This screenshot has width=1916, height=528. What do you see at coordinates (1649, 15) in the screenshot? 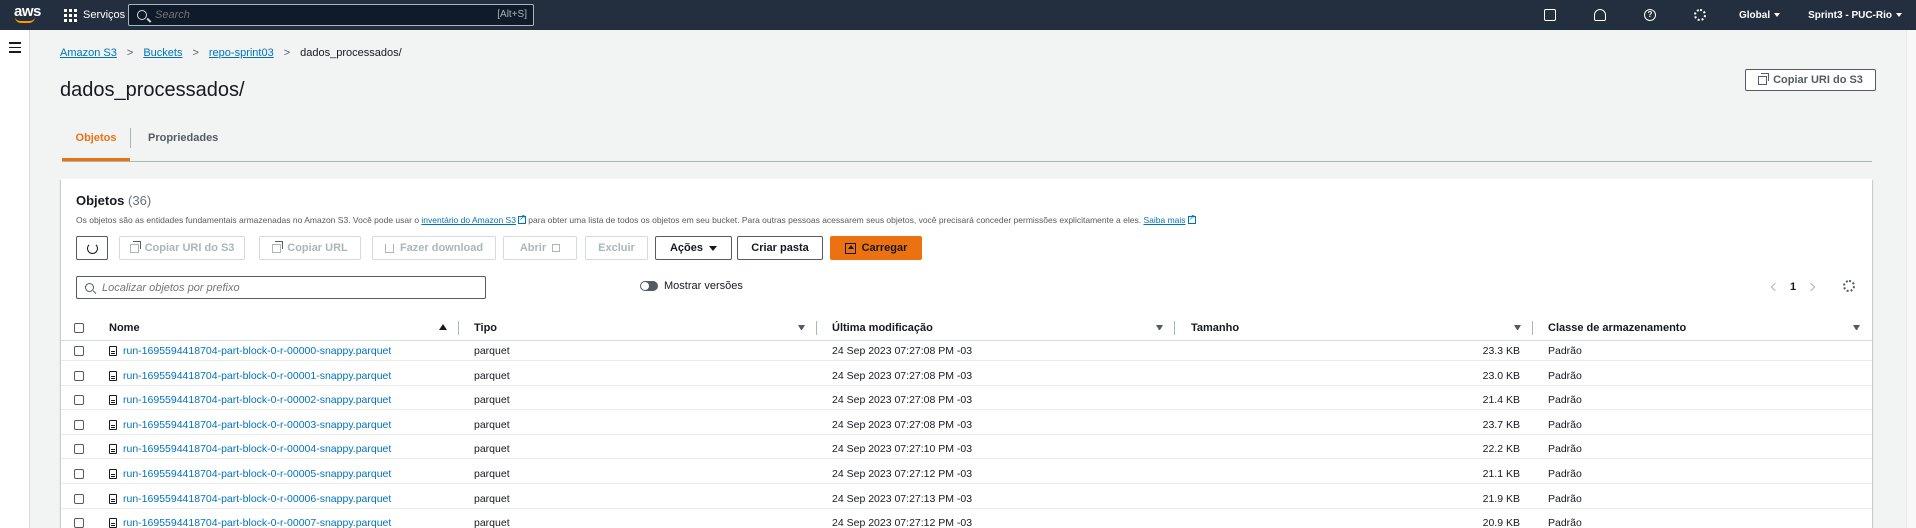
I see `help-icon: ?` at bounding box center [1649, 15].